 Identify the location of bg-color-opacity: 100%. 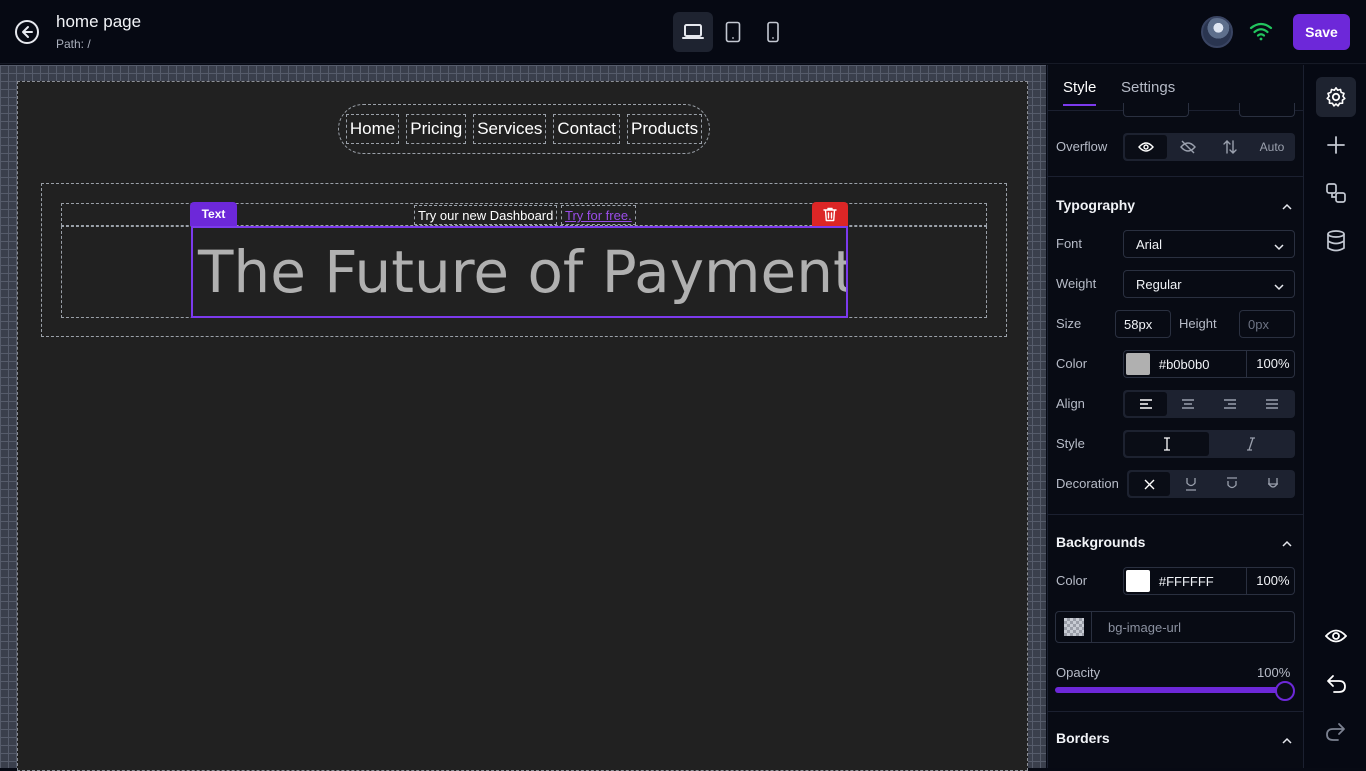
(1270, 581).